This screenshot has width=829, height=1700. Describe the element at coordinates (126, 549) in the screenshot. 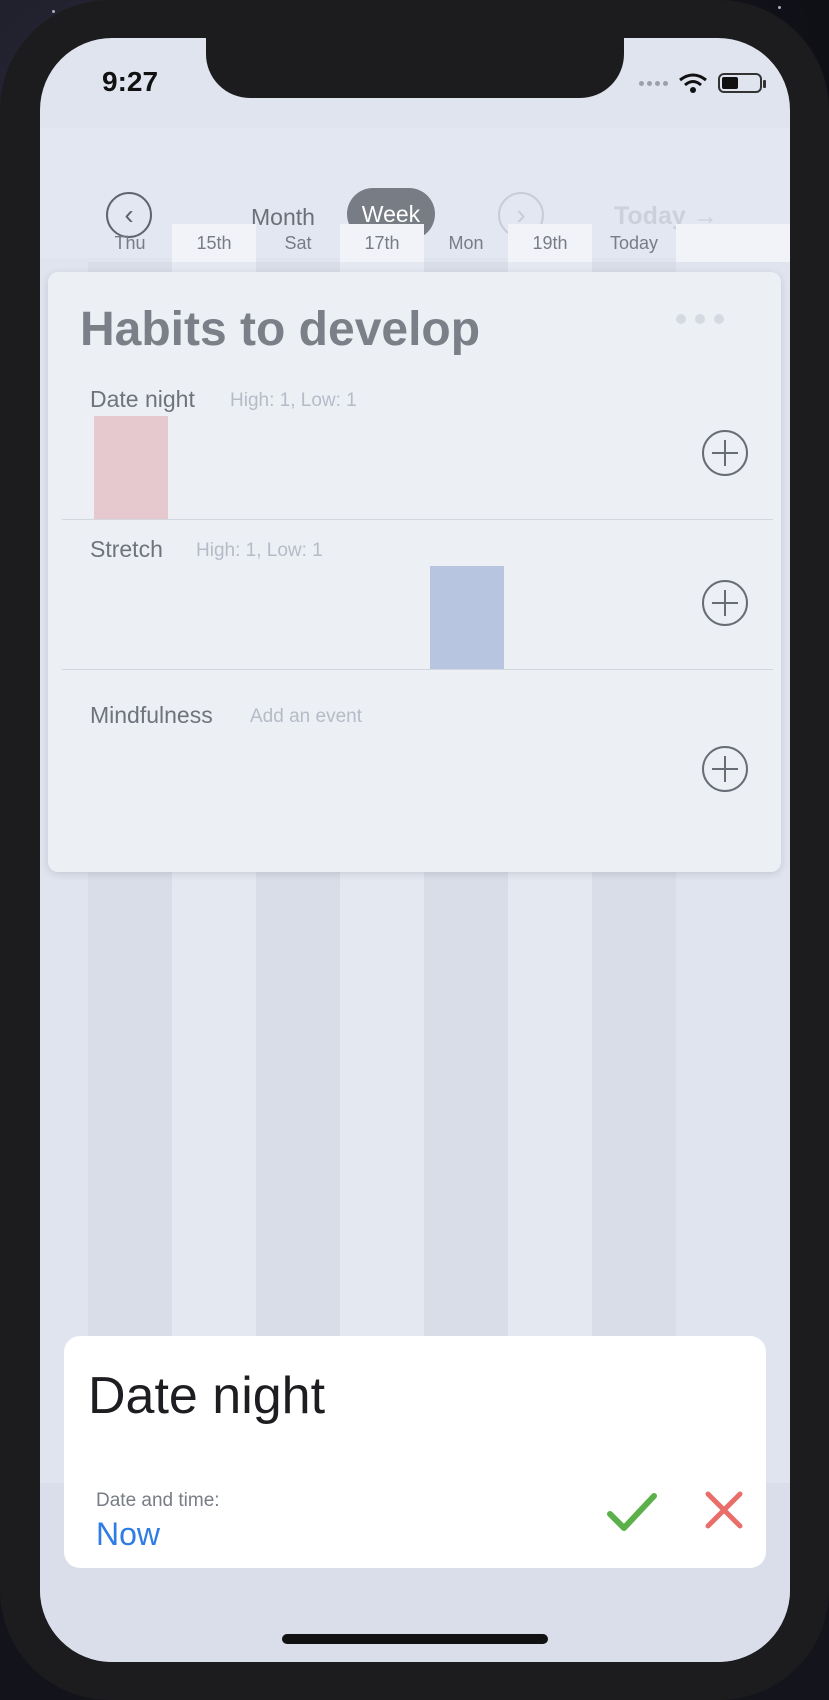

I see `habit-name: Stretch` at that location.